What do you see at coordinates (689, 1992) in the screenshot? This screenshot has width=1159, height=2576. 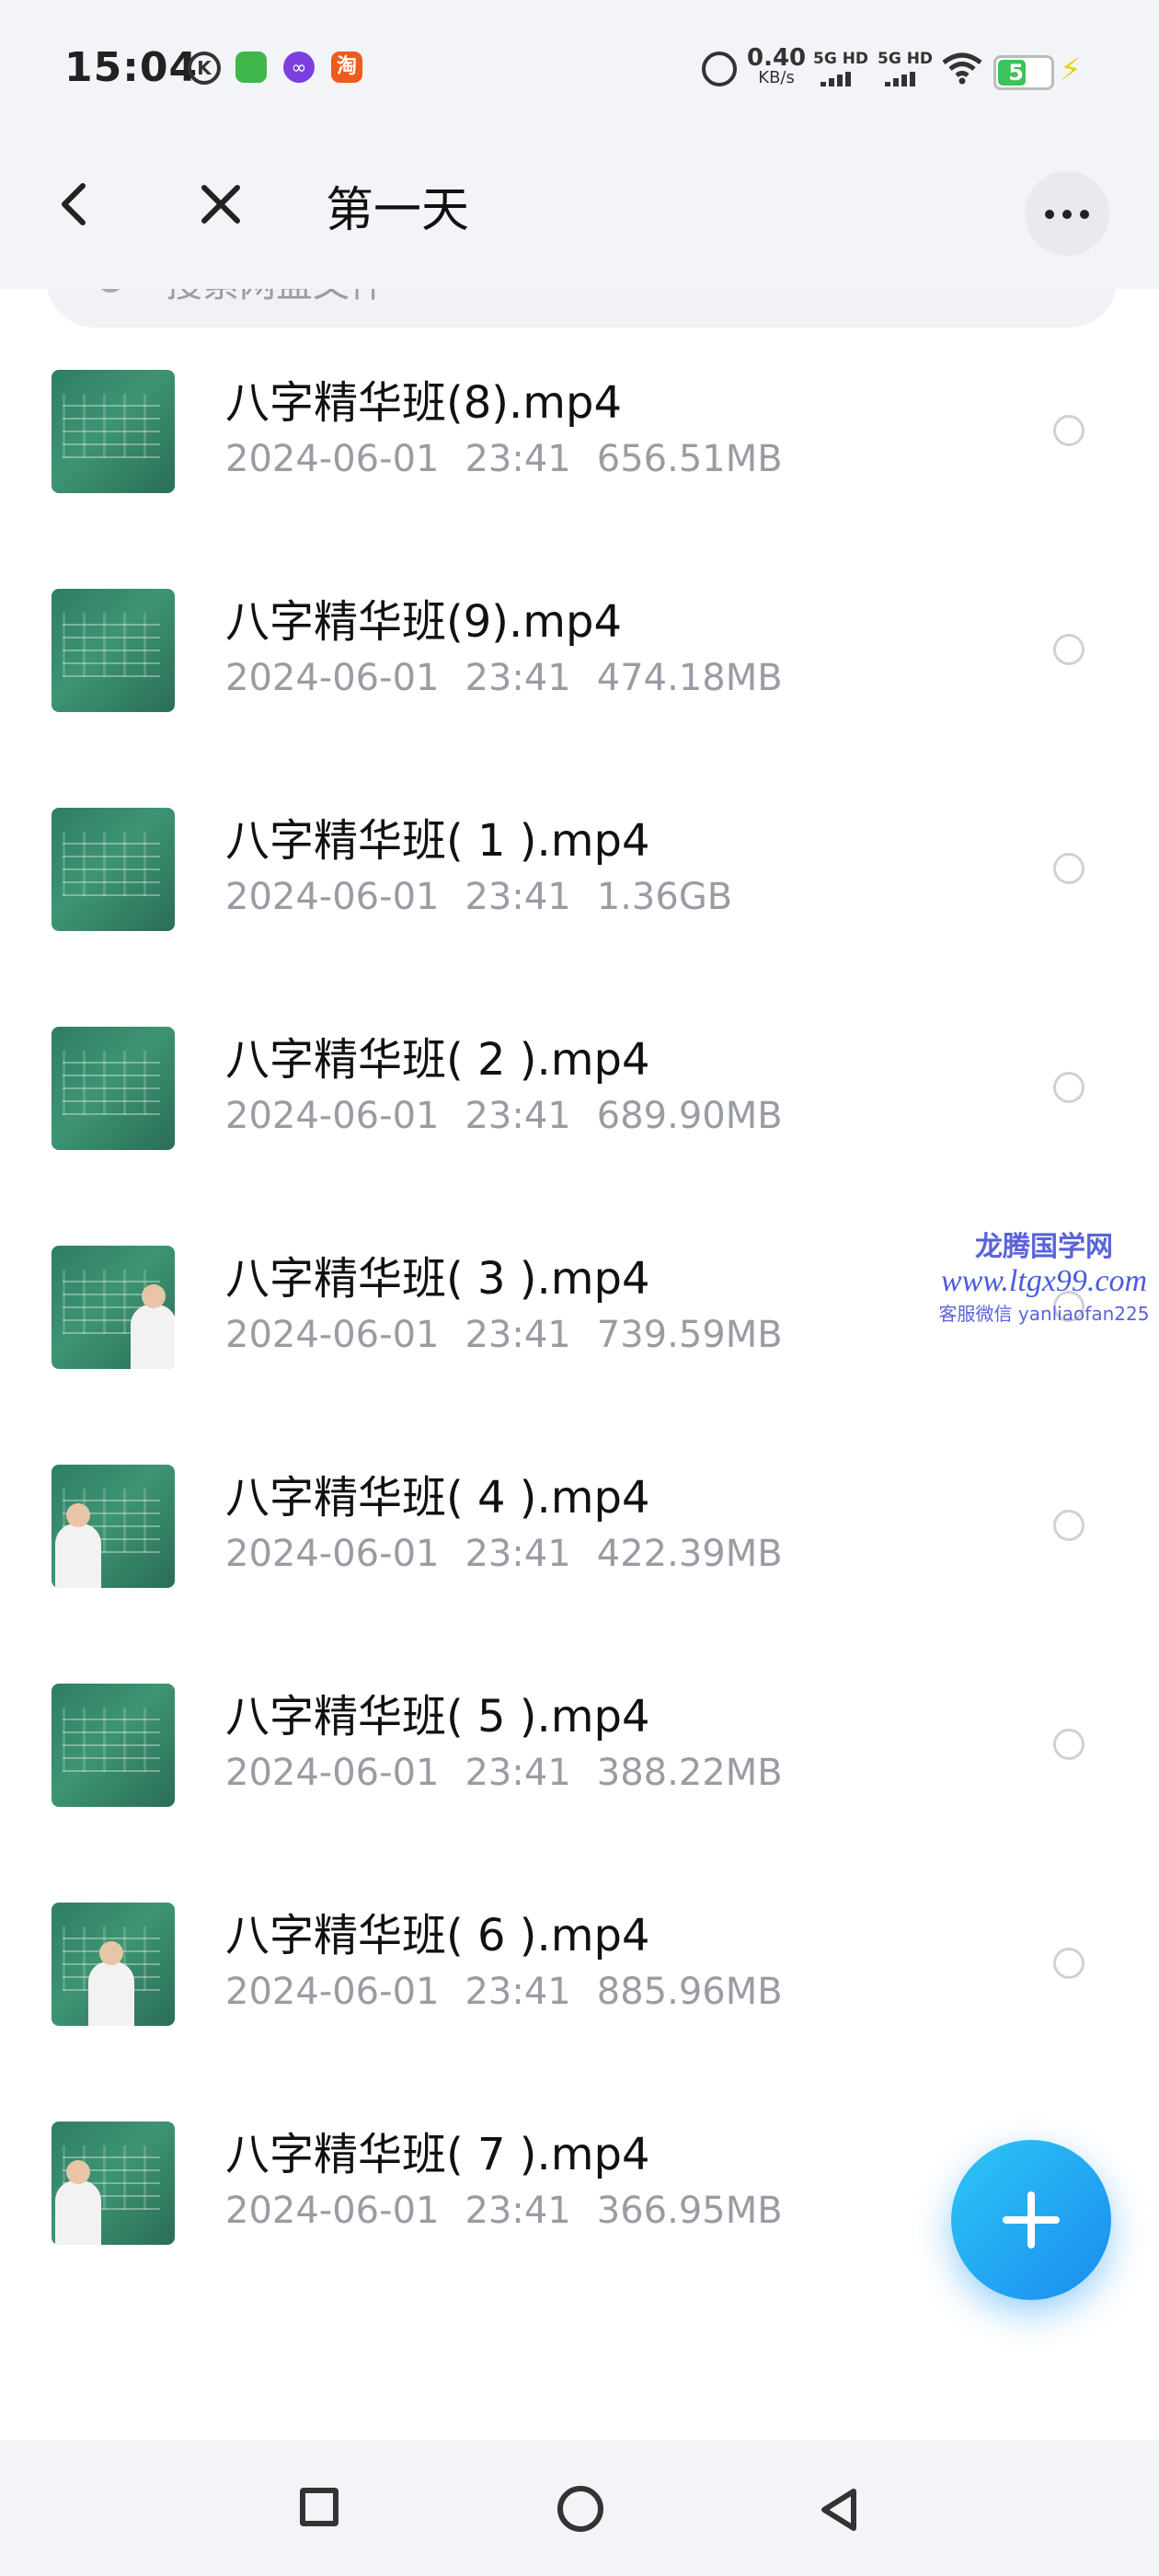 I see `file-size: 885.96MB` at bounding box center [689, 1992].